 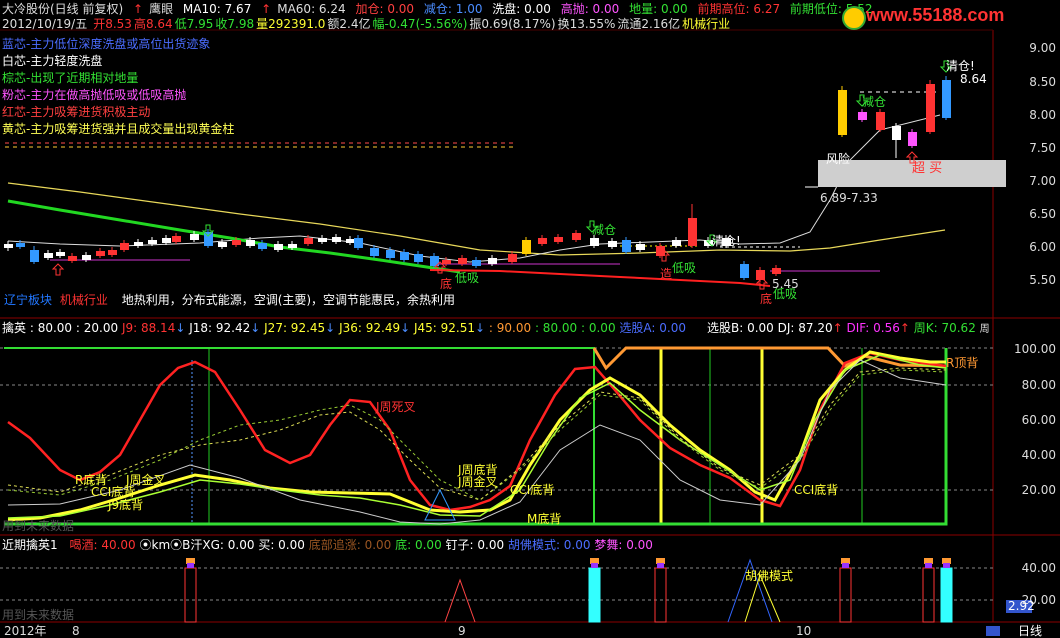 I want to click on signal-label: CCI底背, so click(x=816, y=490).